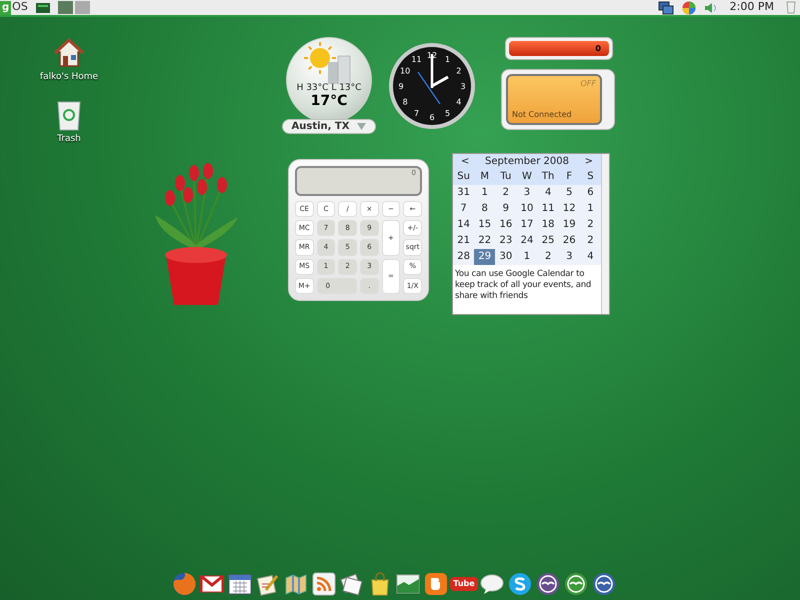  Describe the element at coordinates (324, 584) in the screenshot. I see `feed-icon` at that location.